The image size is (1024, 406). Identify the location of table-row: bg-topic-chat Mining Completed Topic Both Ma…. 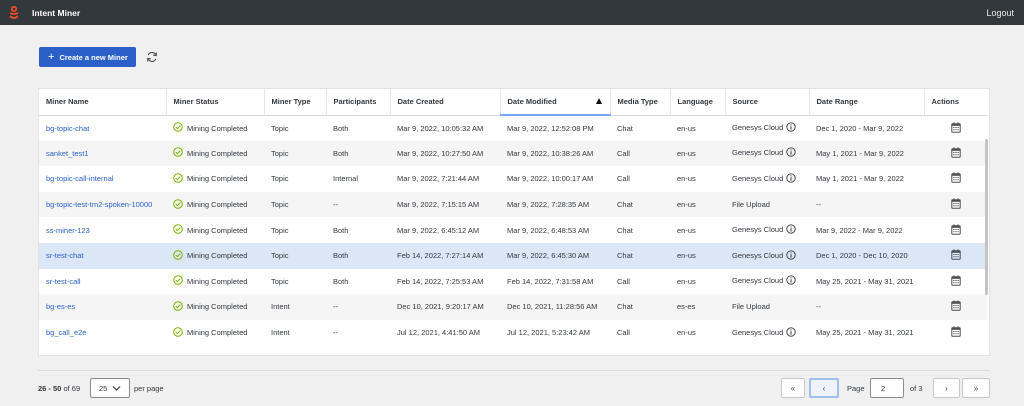
(513, 128).